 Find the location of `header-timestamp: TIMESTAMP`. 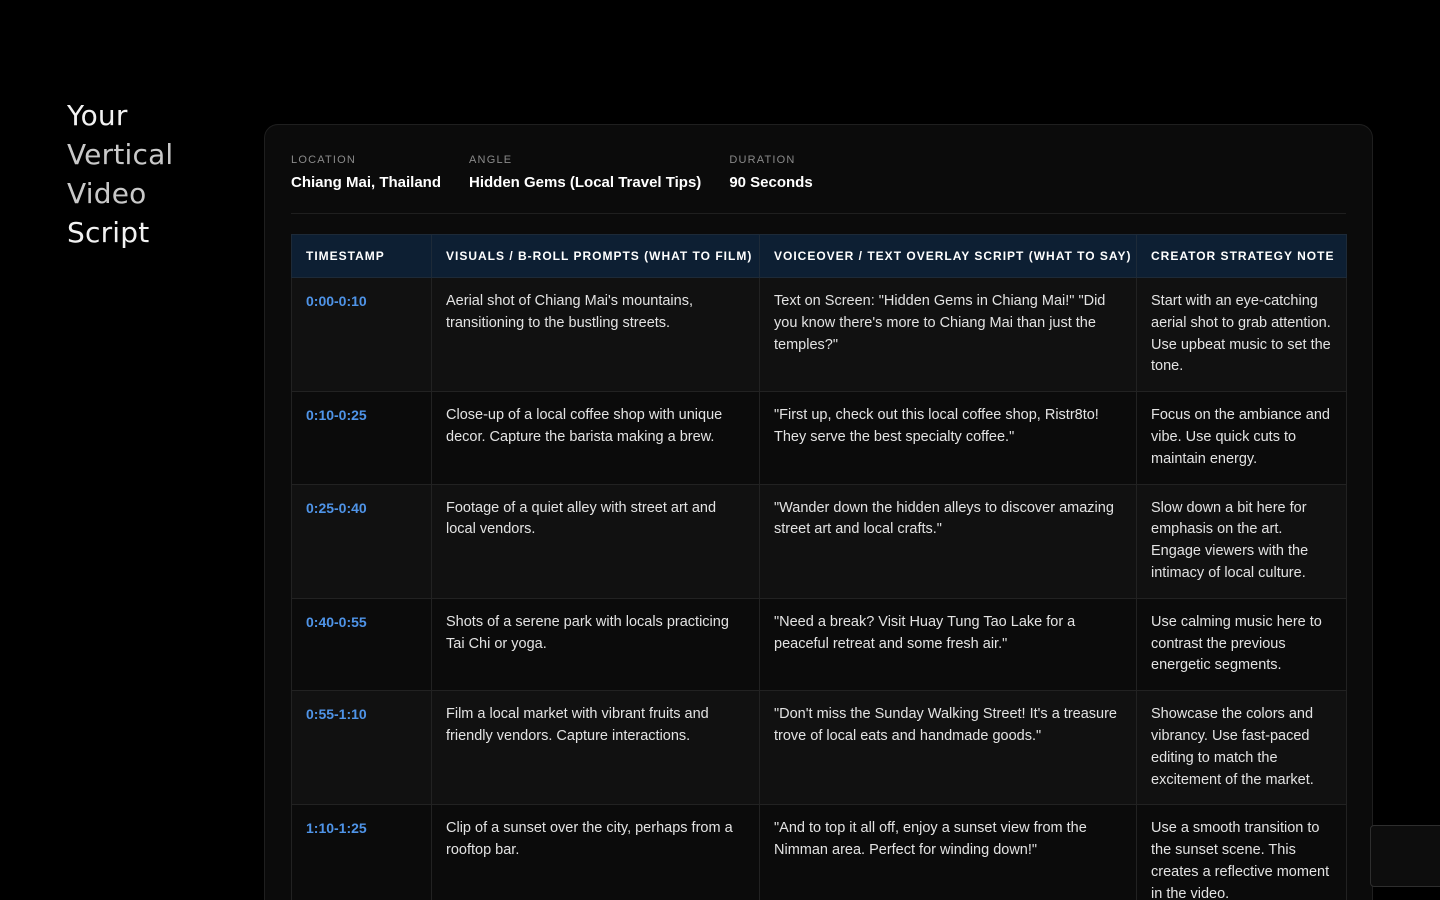

header-timestamp: TIMESTAMP is located at coordinates (361, 256).